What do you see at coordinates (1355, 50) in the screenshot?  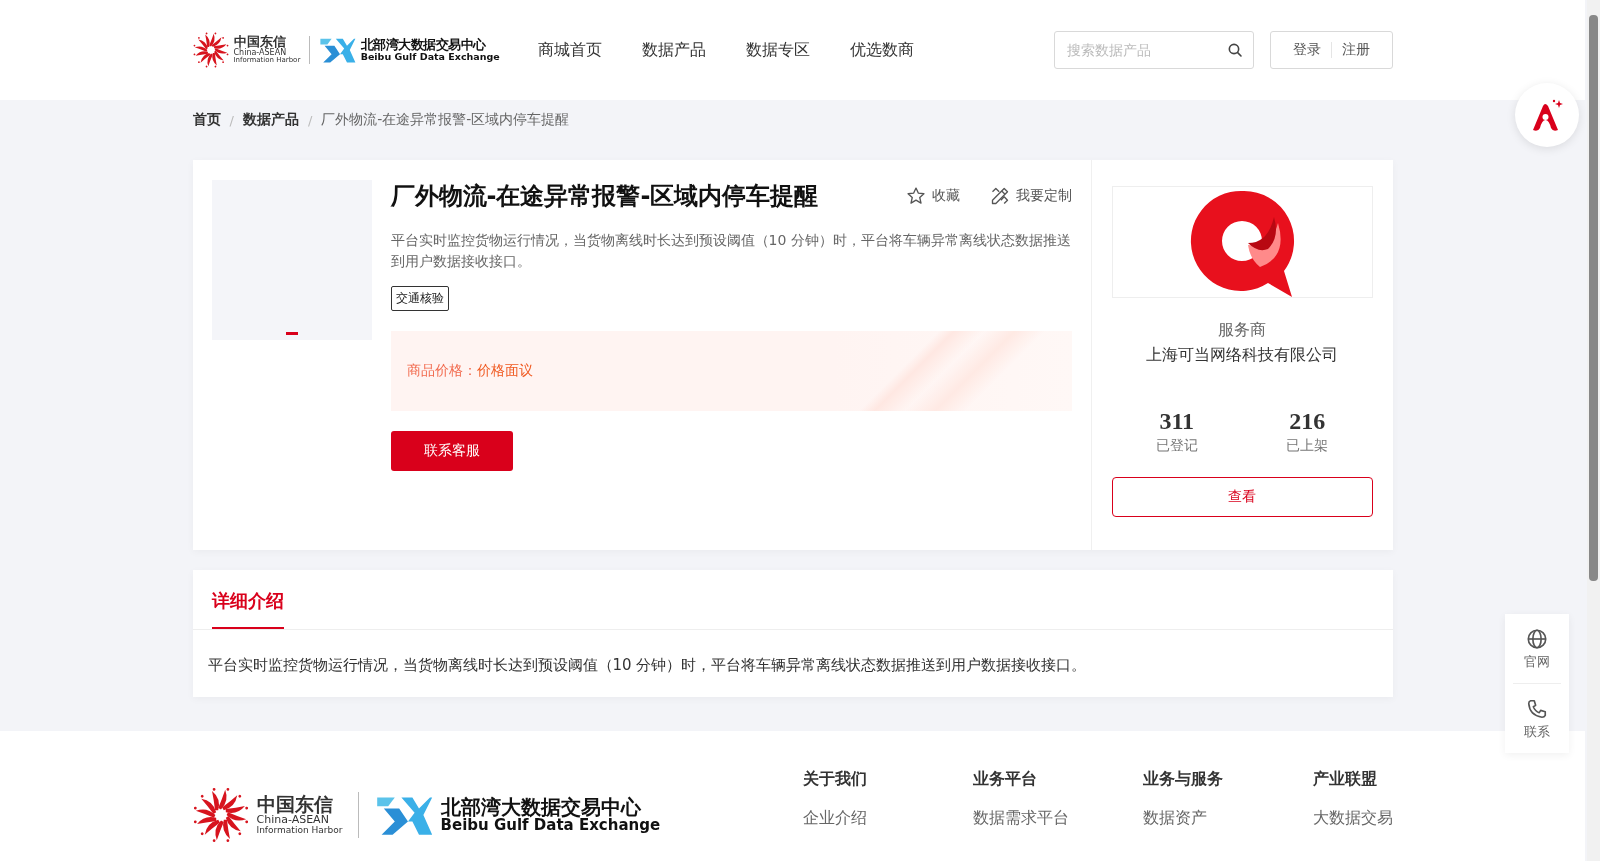 I see `auth-link: 注册` at bounding box center [1355, 50].